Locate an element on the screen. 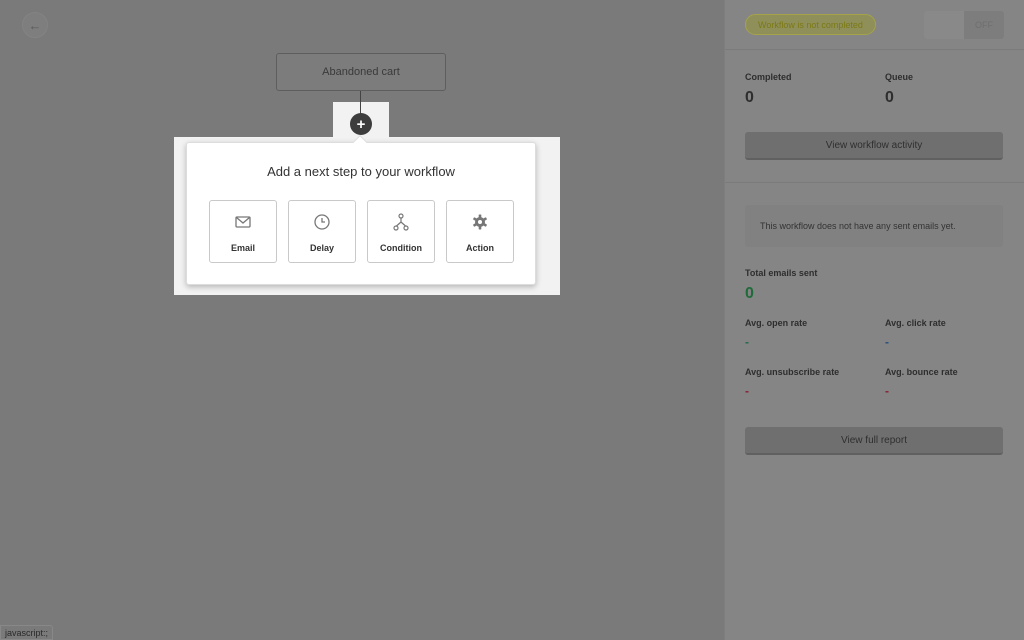  clock-icon is located at coordinates (322, 222).